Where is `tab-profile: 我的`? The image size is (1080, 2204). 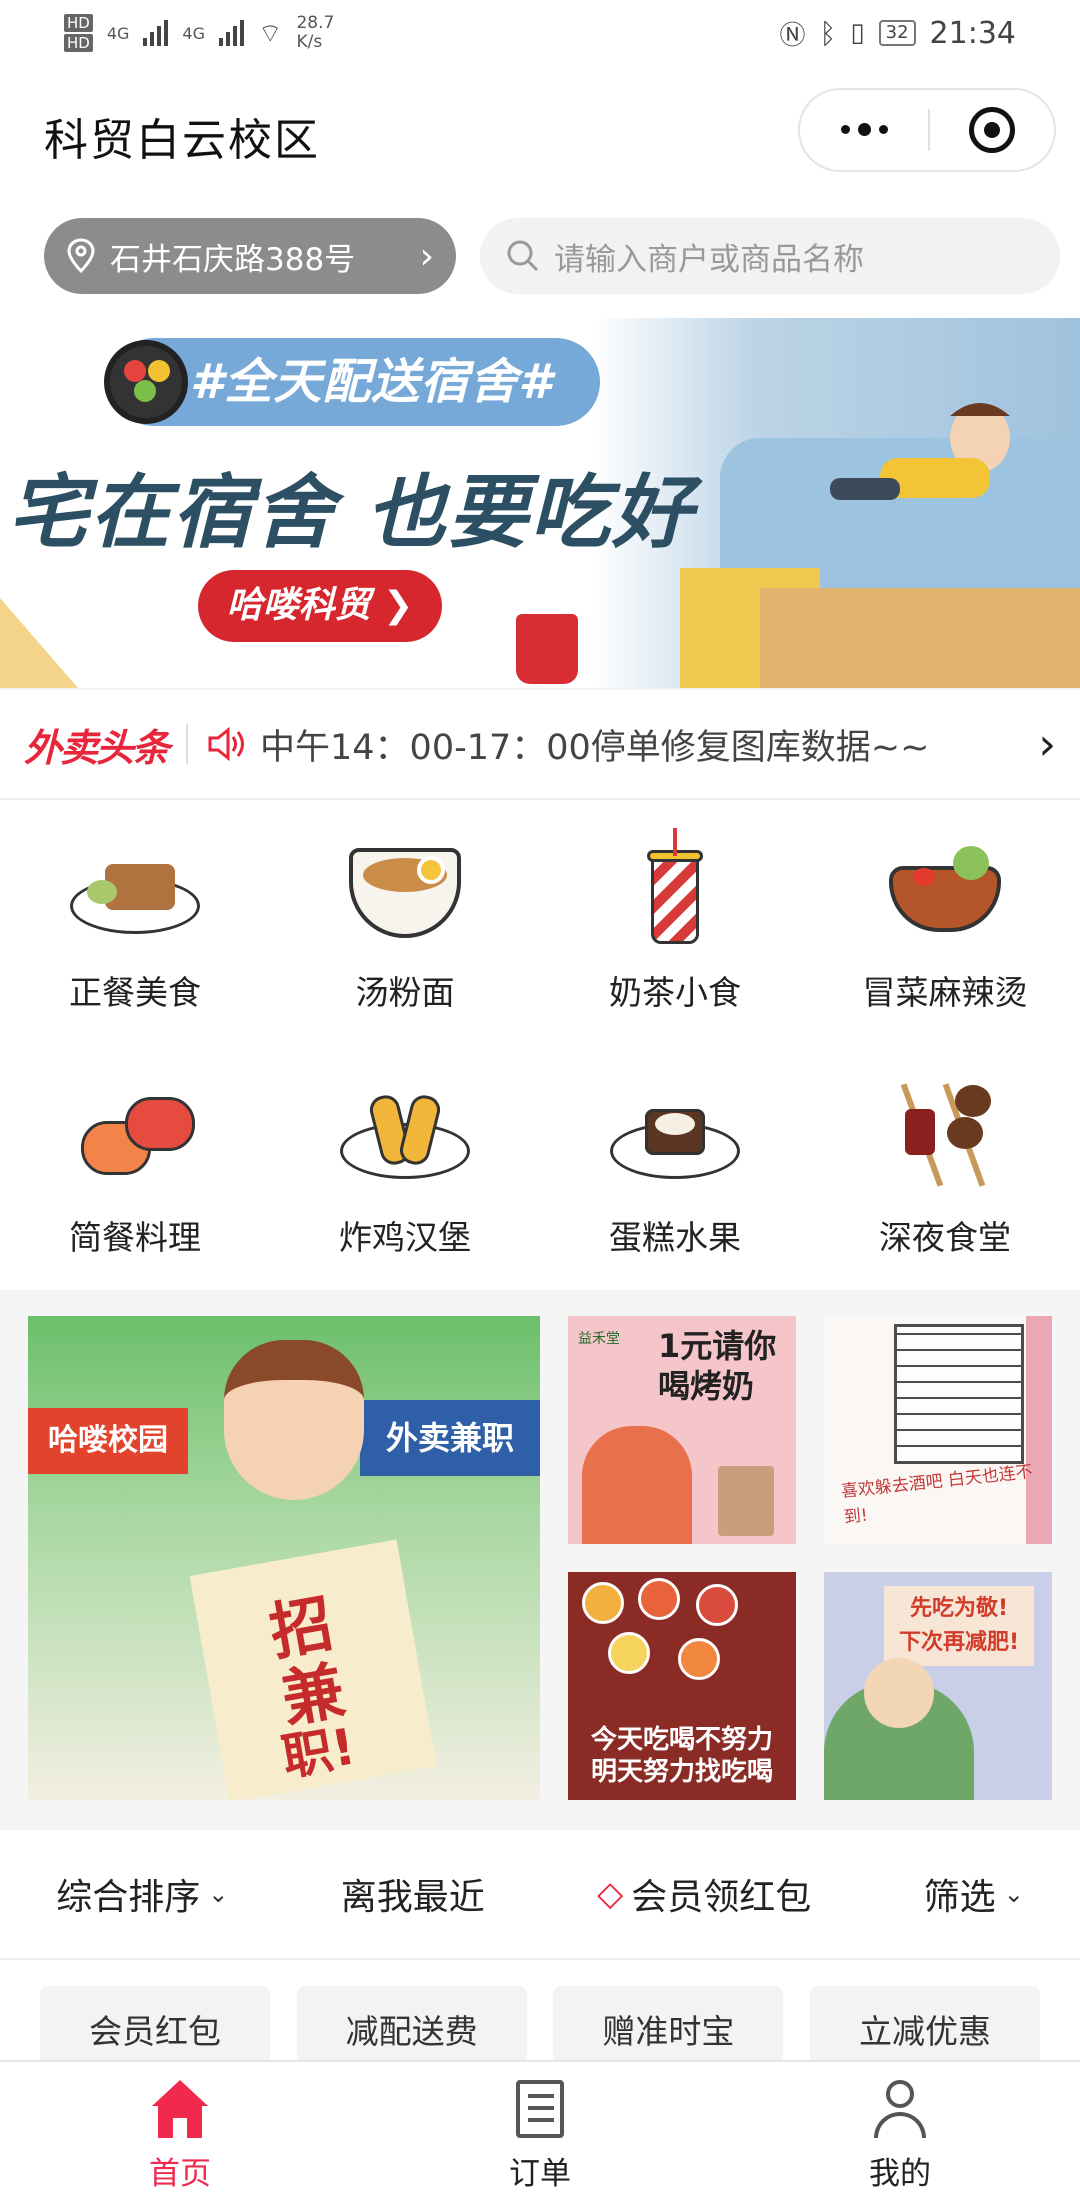
tab-profile: 我的 is located at coordinates (900, 2133).